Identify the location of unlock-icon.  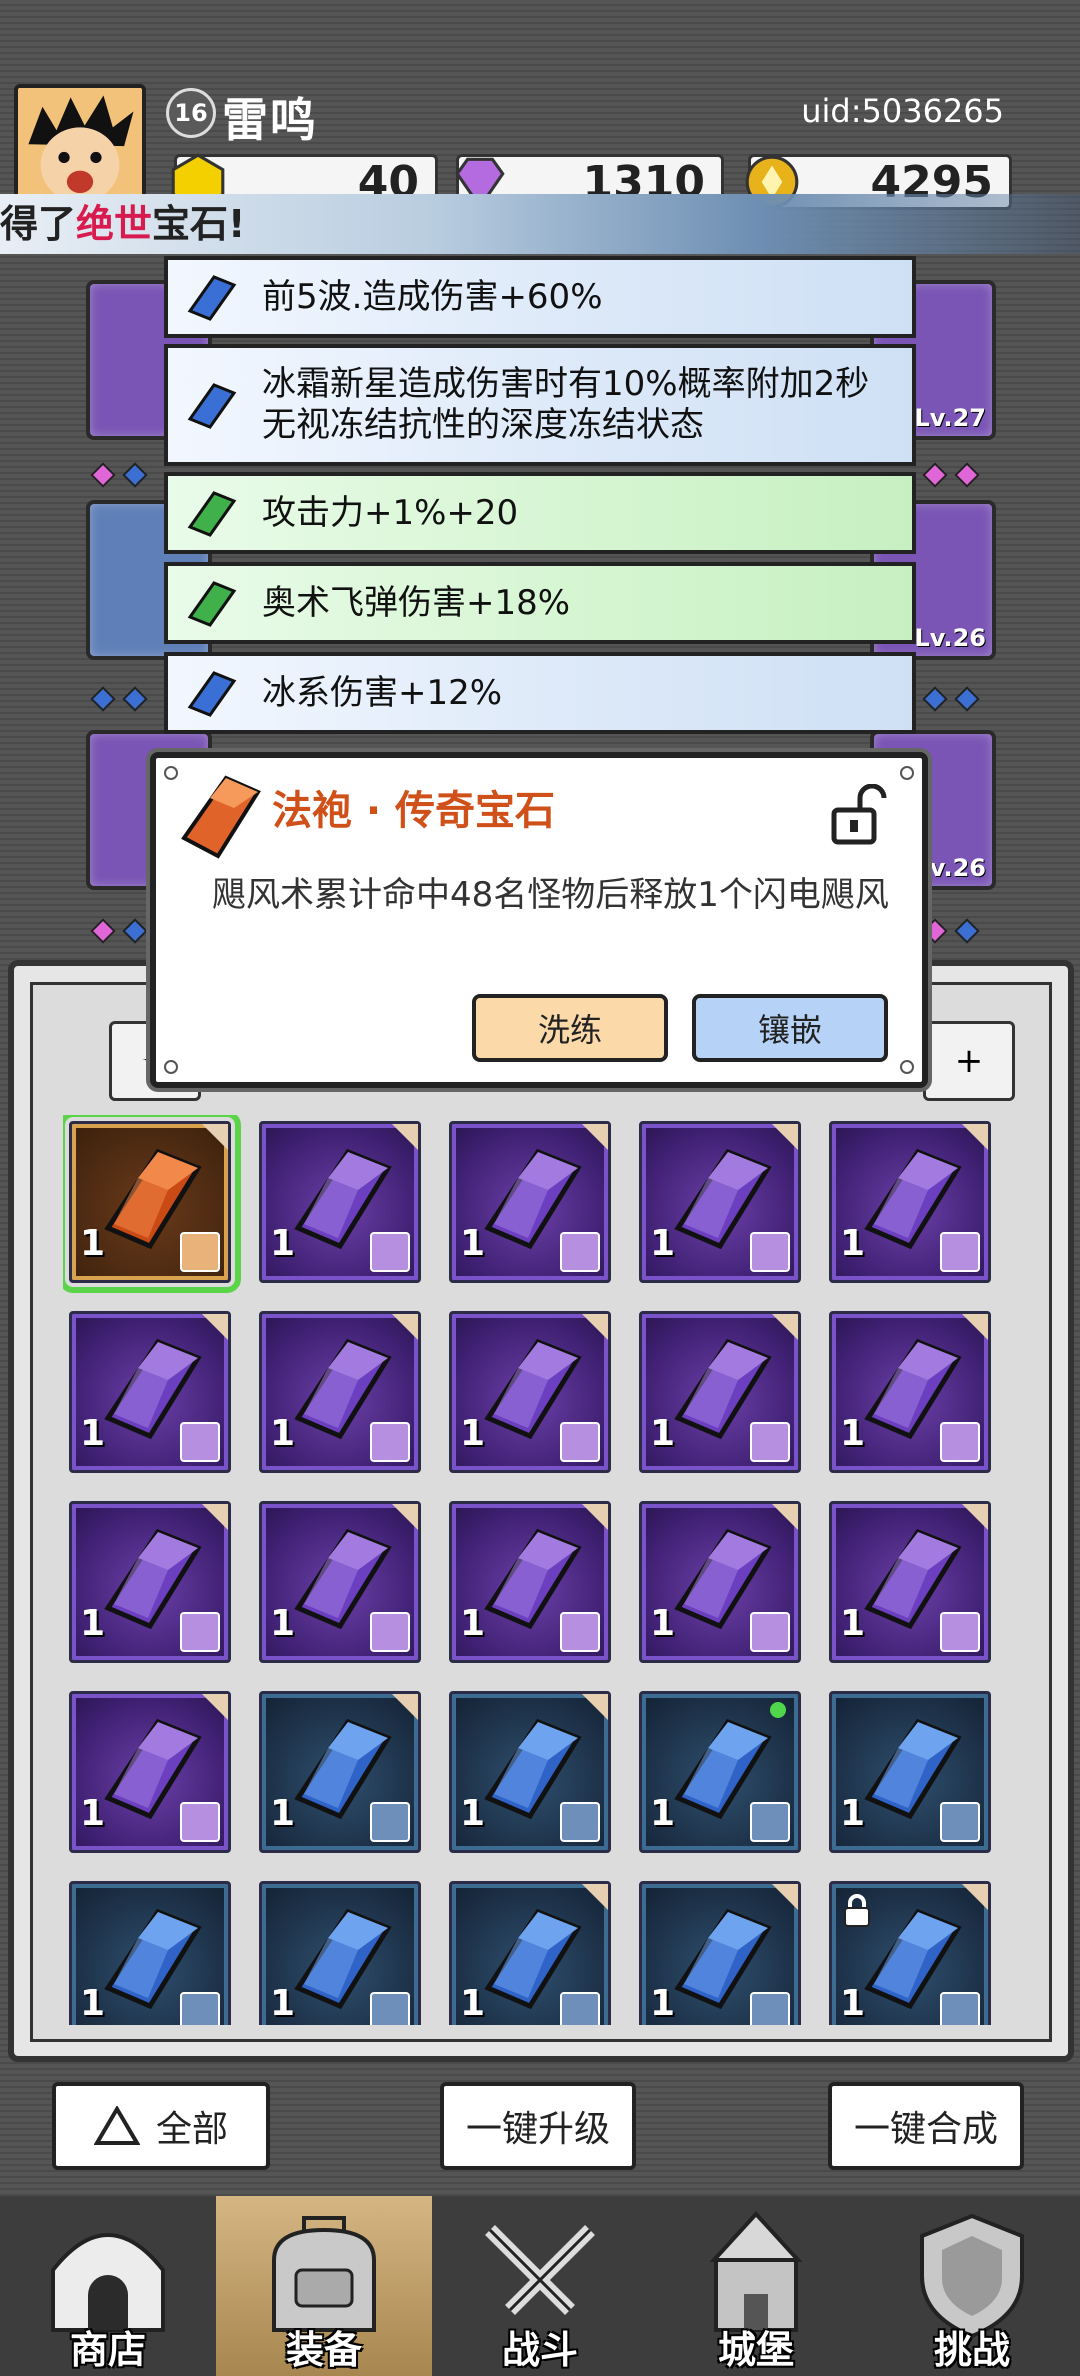
(859, 816).